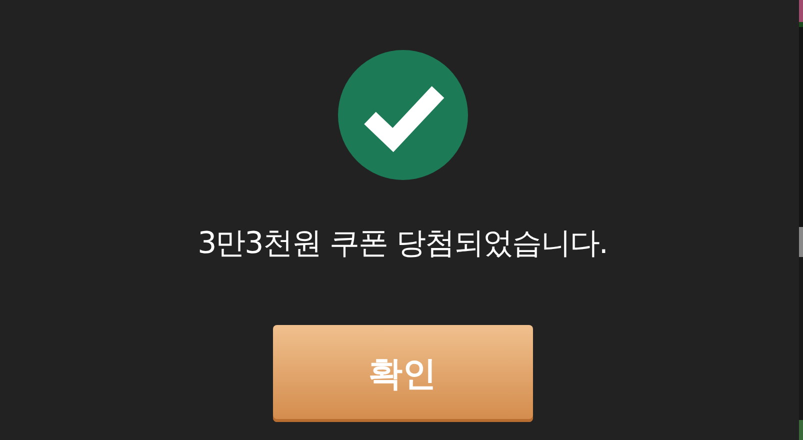 This screenshot has height=440, width=803. I want to click on success-message: 3만3천원 쿠폰 당첨되었습니다., so click(403, 244).